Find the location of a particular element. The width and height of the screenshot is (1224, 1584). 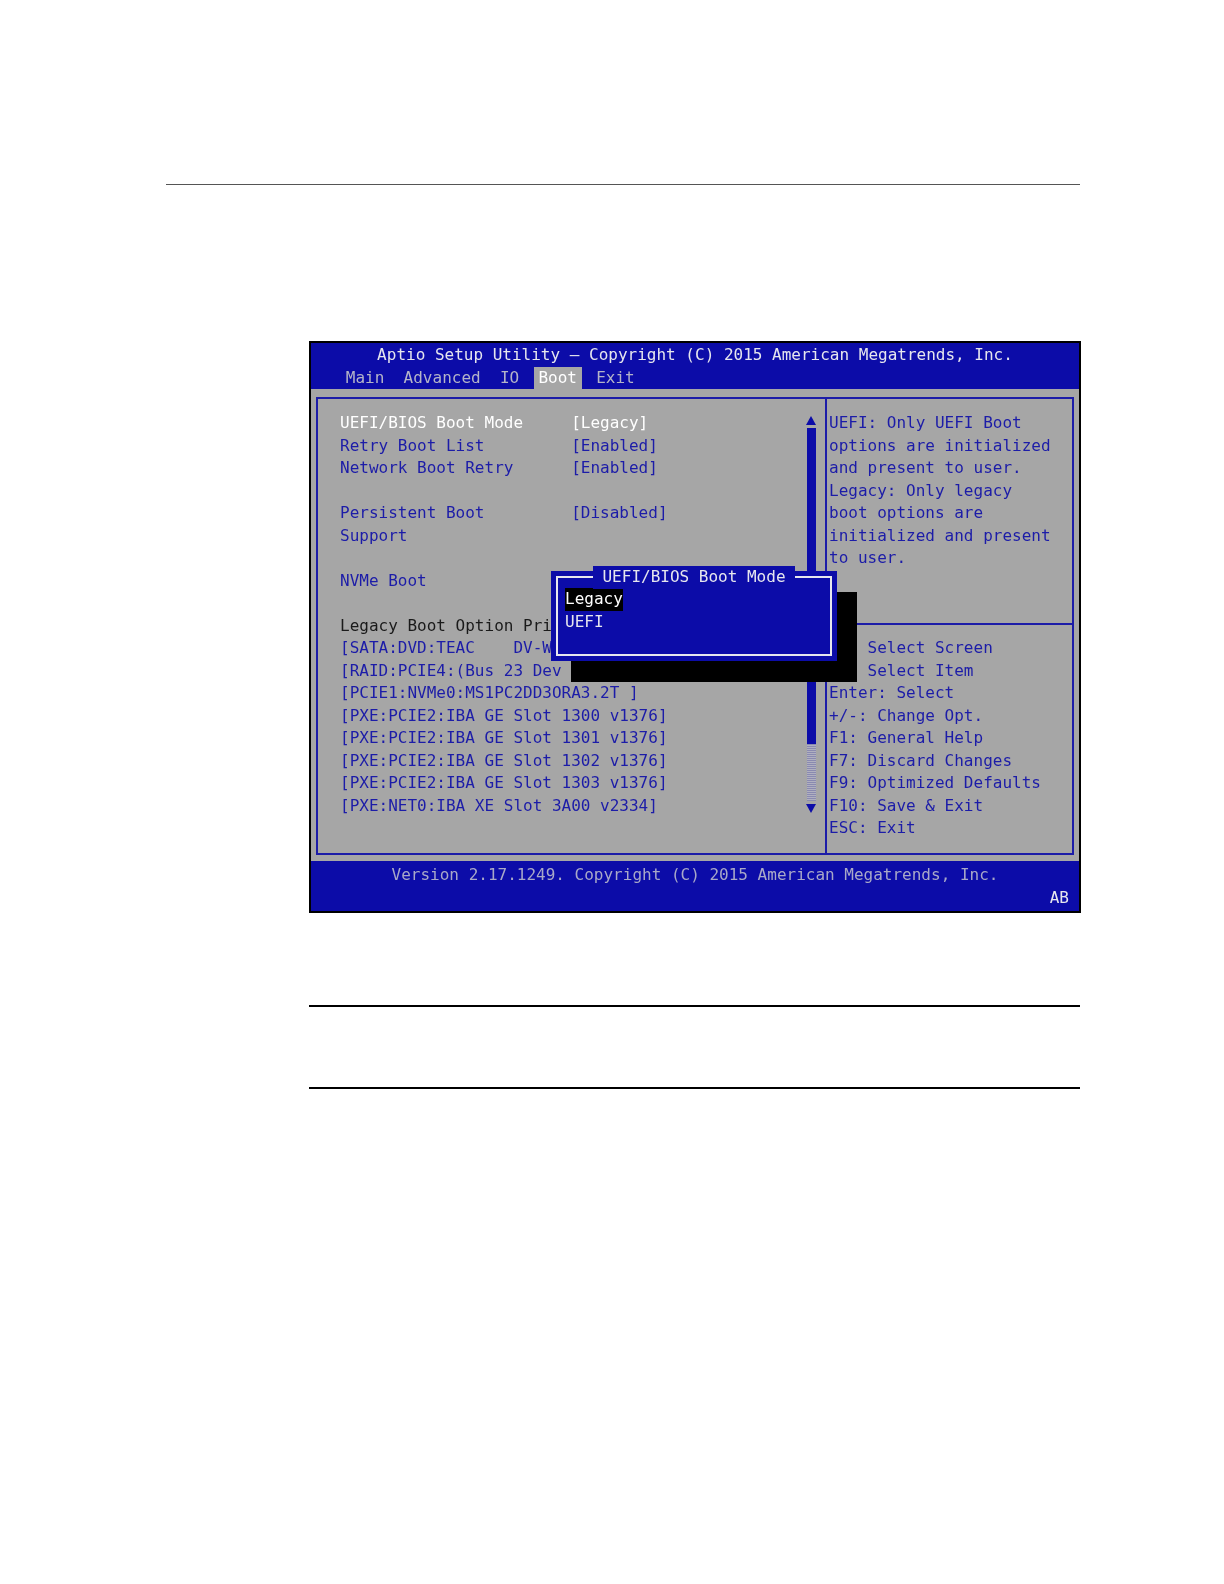

boot-option: [PXE:PCIE2:IBA GE Slot 1303 v1376] is located at coordinates (504, 783).